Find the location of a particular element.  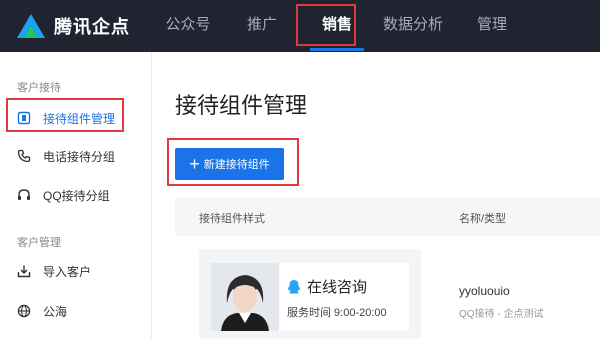

tencent-qidian-logo-icon is located at coordinates (31, 26).